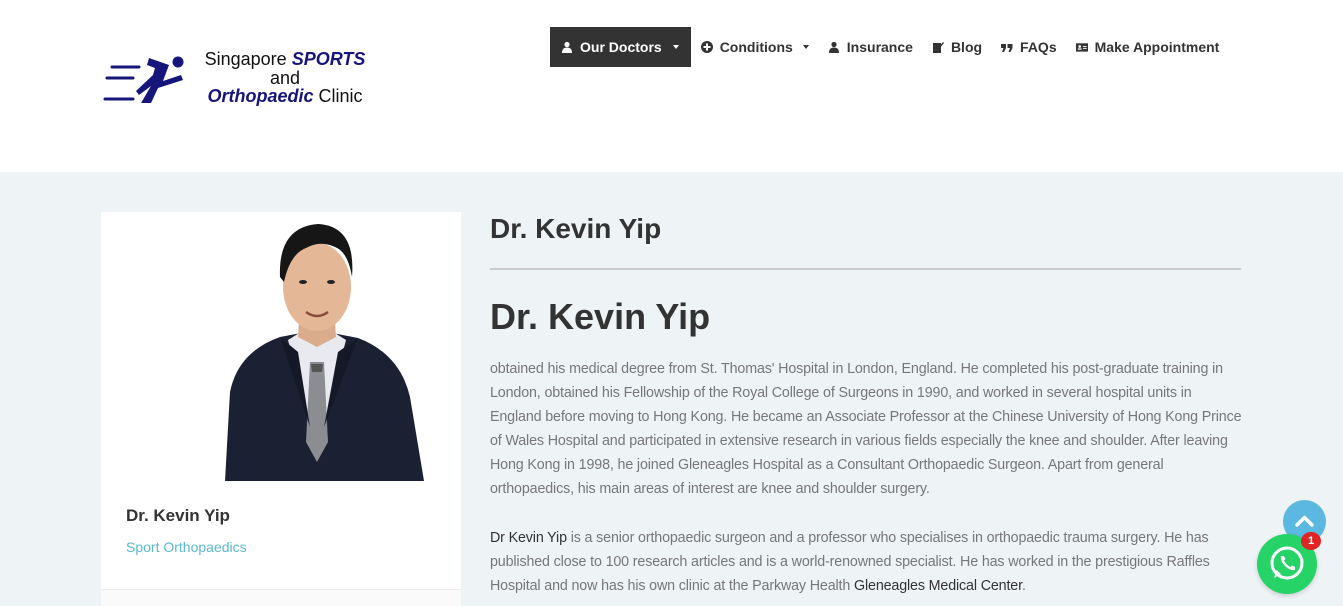 This screenshot has height=606, width=1343. I want to click on logo-line3-brand: Orthopaedic, so click(260, 96).